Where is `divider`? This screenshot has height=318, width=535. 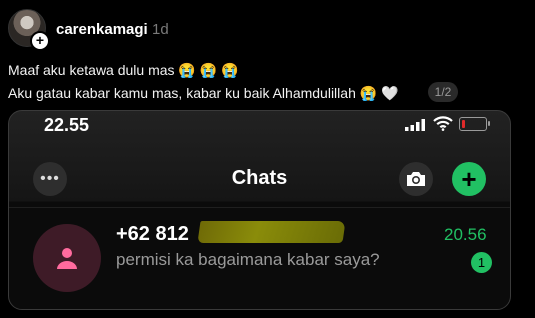 divider is located at coordinates (259, 207).